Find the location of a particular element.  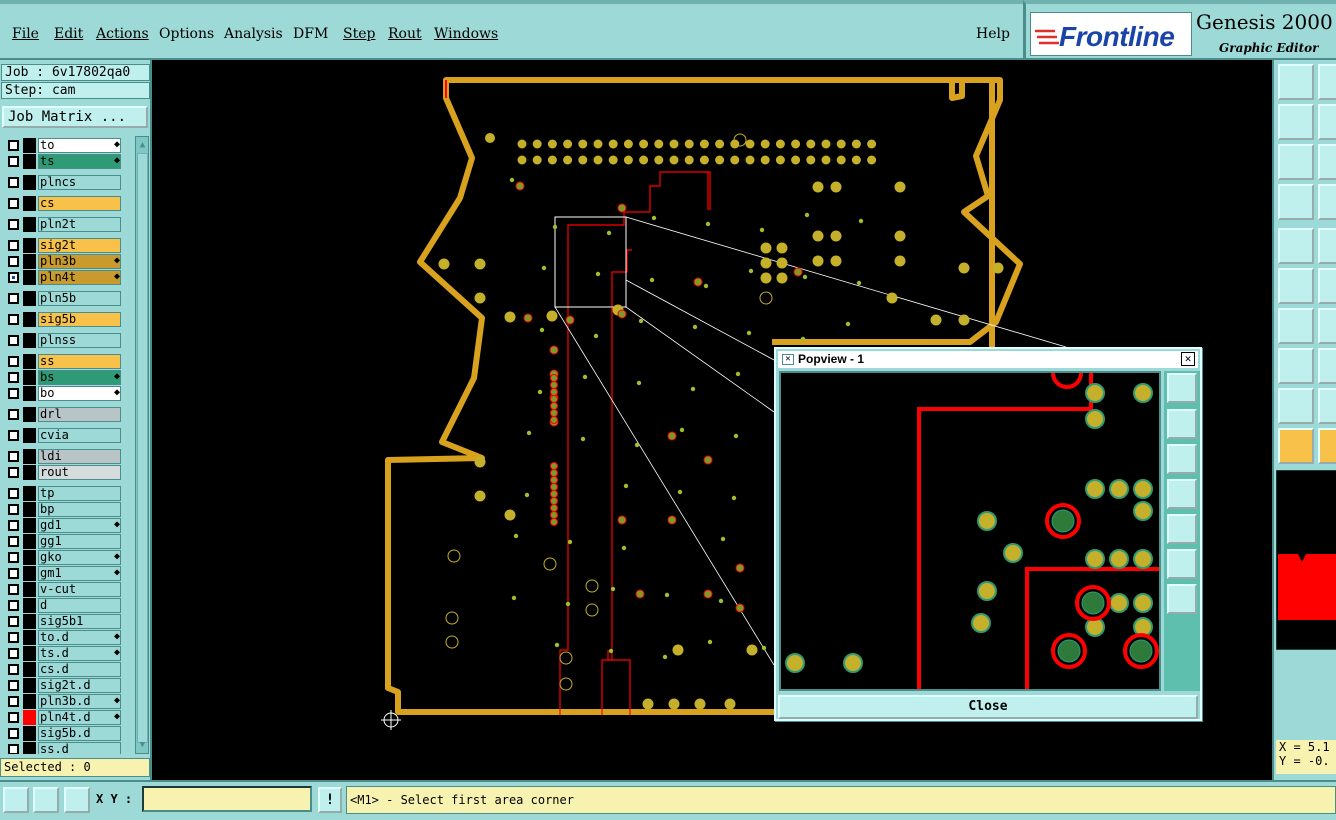

layer-row-ss: ss is located at coordinates (63, 361).